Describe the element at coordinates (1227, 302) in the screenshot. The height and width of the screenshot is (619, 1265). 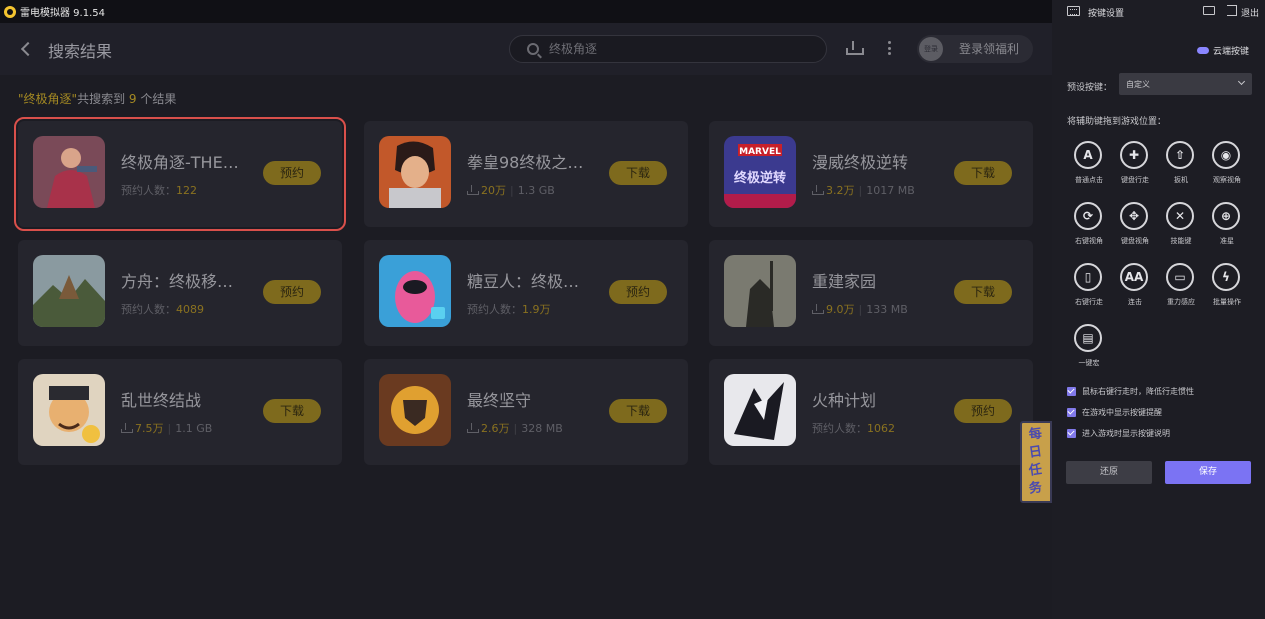
I see `tool-label: 批量操作` at that location.